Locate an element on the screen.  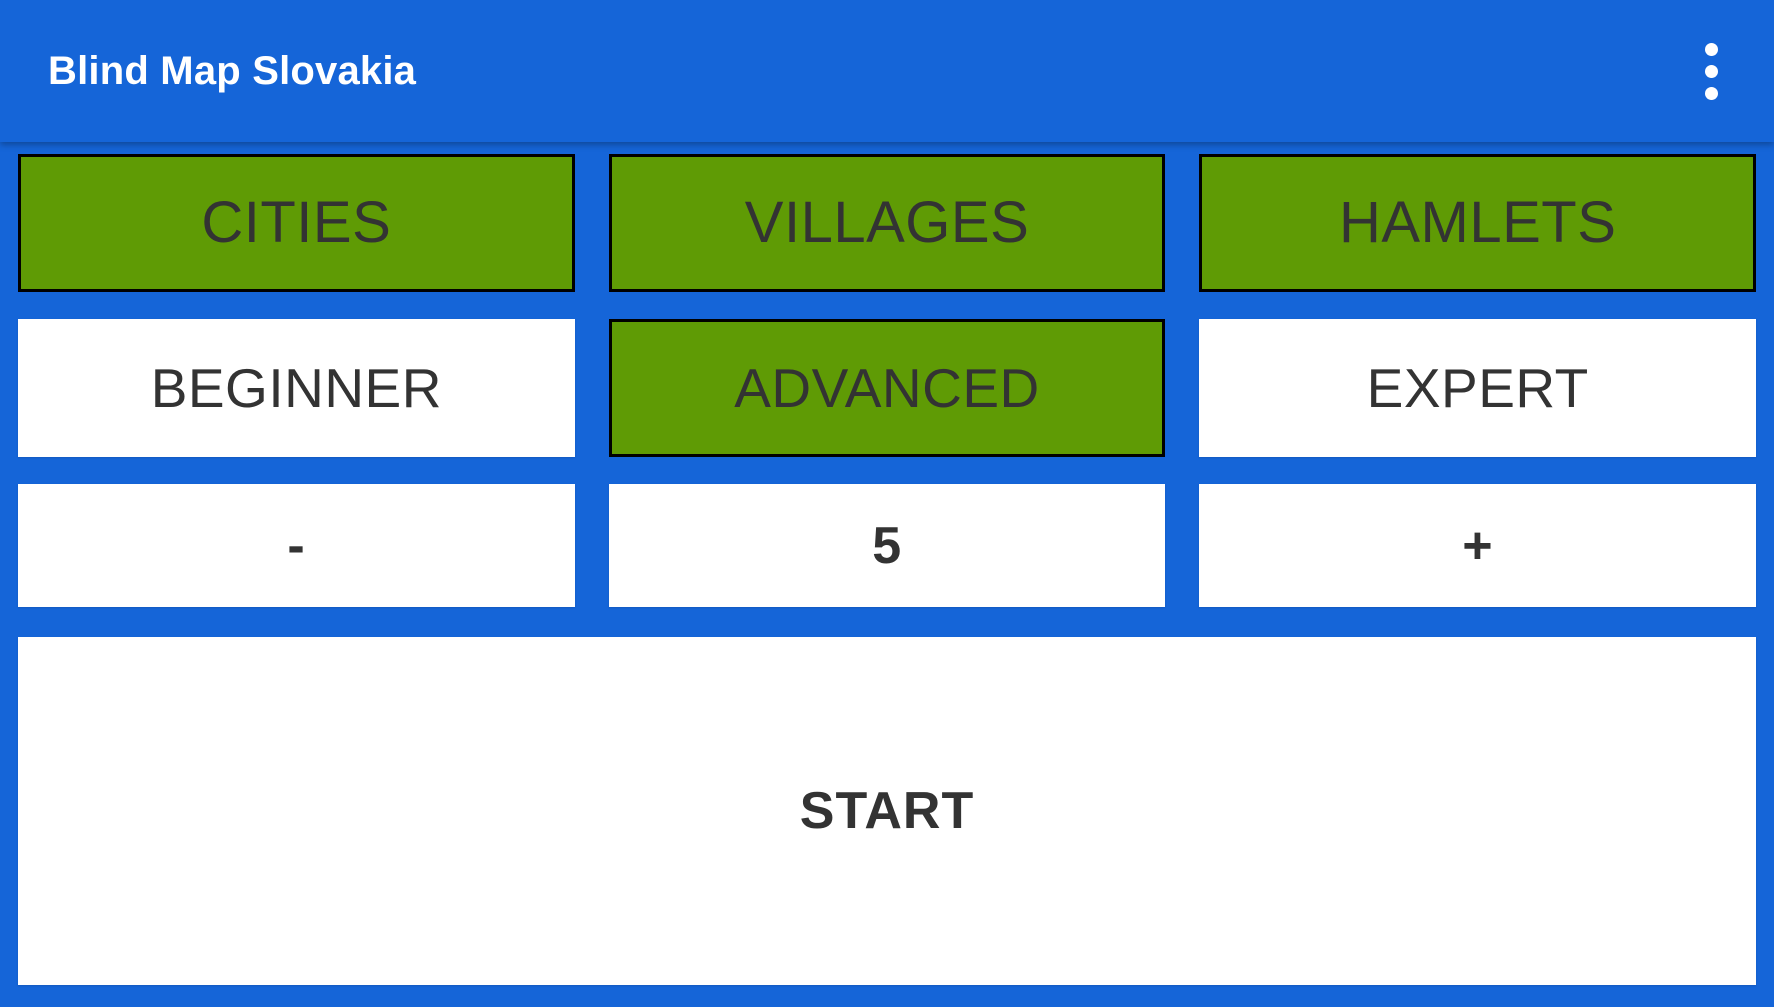
category-cell-villages: VILLAGES is located at coordinates (887, 223).